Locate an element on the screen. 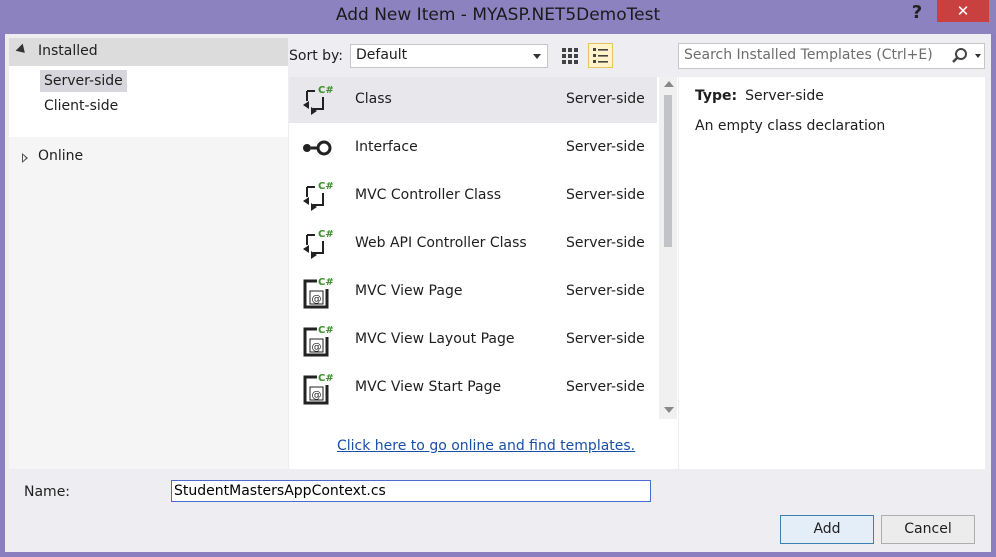  template-row: C# @ MVC View Layout Page Server-side is located at coordinates (473, 340).